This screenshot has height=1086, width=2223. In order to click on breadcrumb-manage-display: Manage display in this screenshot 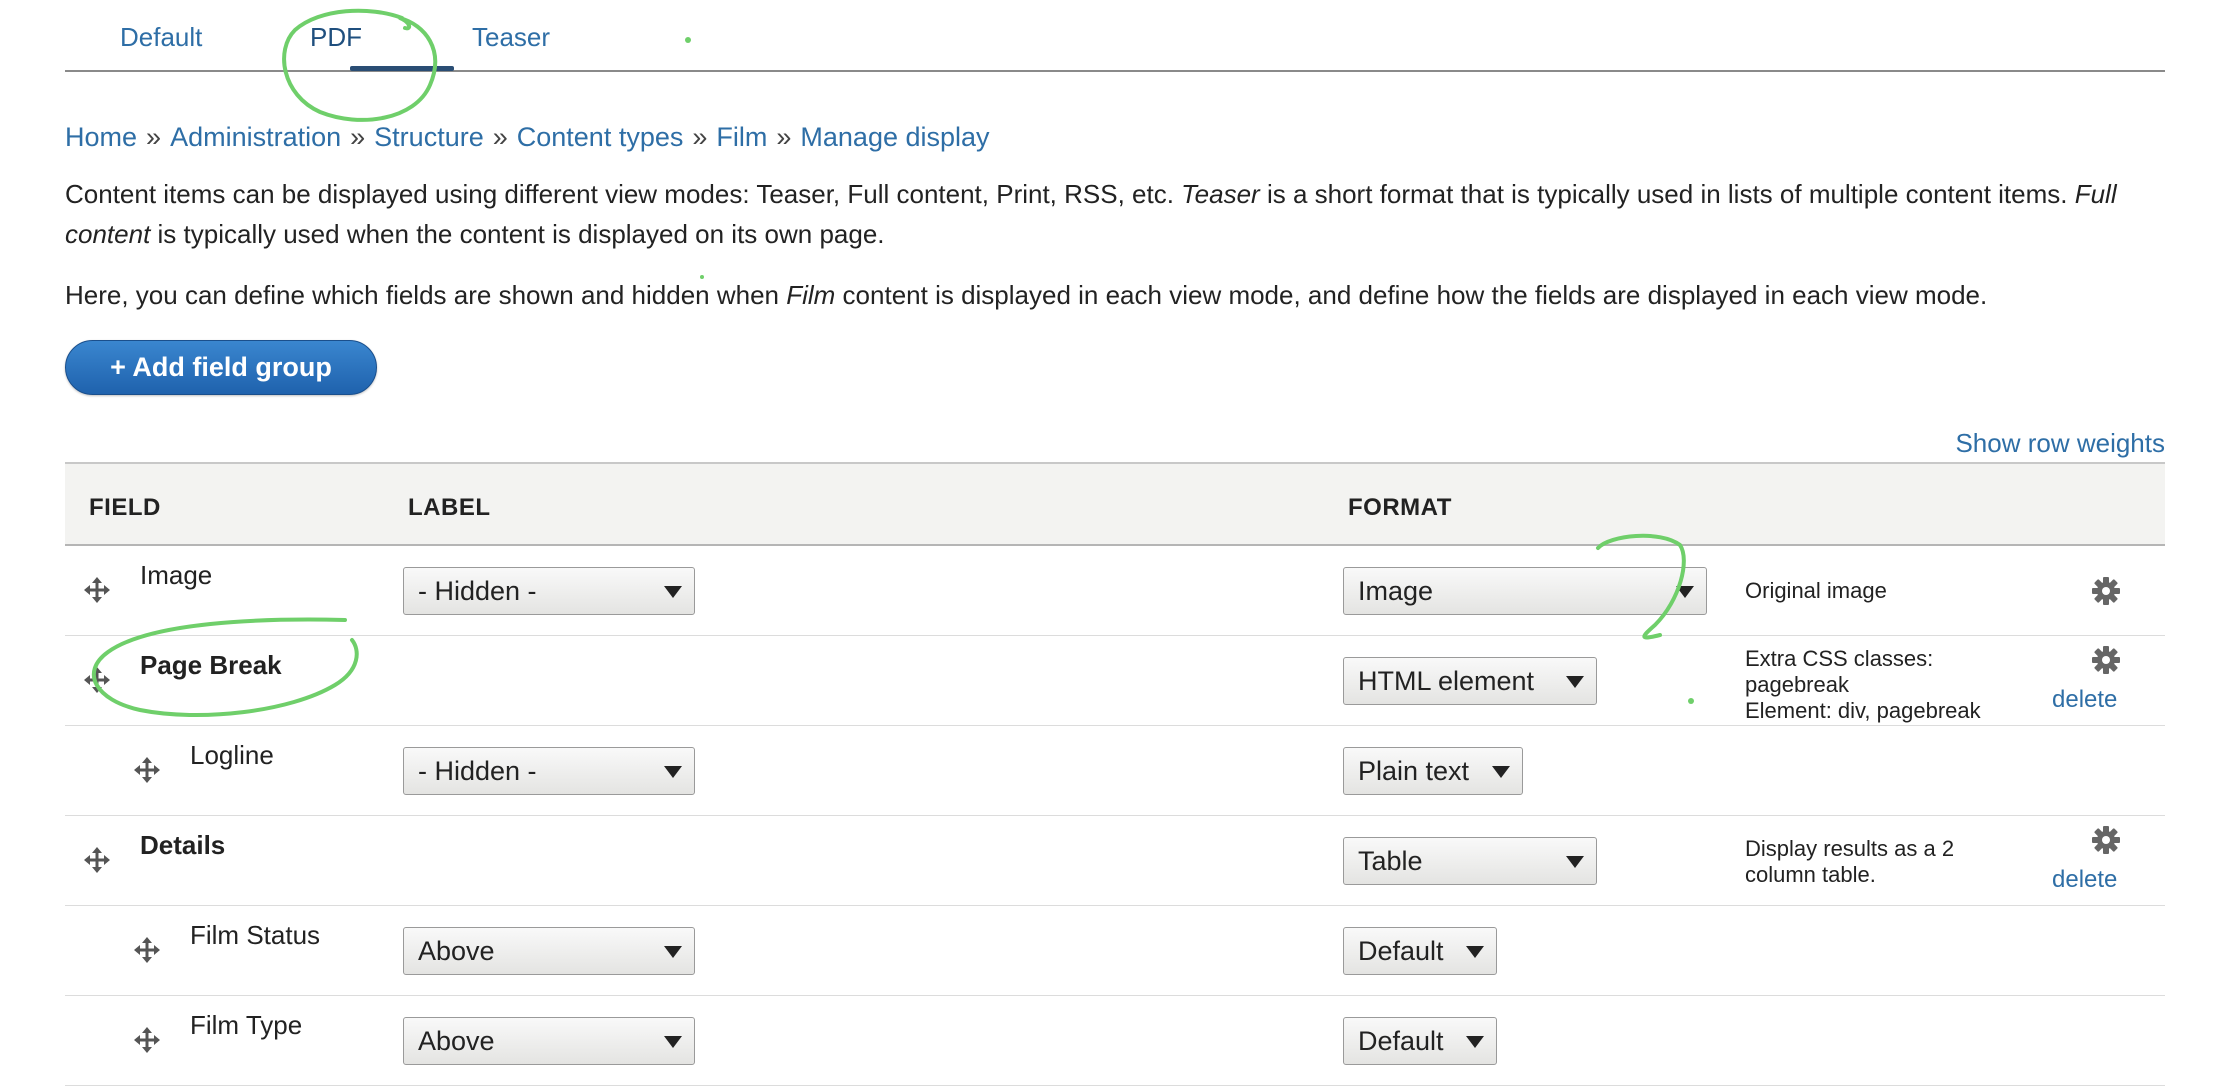, I will do `click(894, 137)`.